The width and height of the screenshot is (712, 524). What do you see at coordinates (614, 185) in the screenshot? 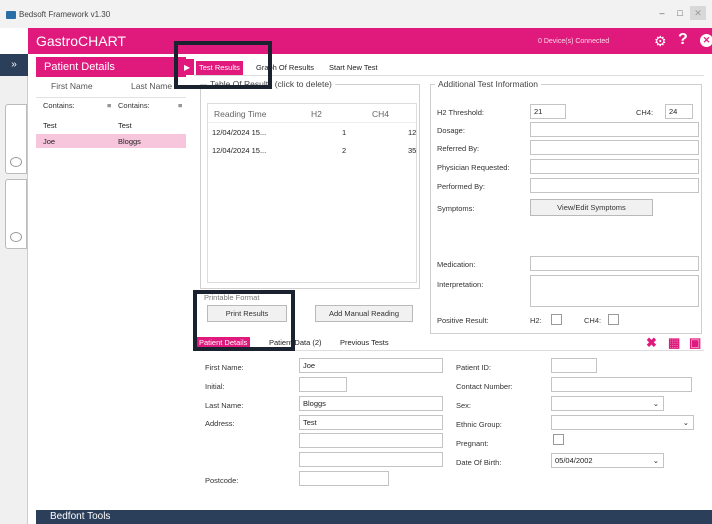
I see `performed-by-input` at bounding box center [614, 185].